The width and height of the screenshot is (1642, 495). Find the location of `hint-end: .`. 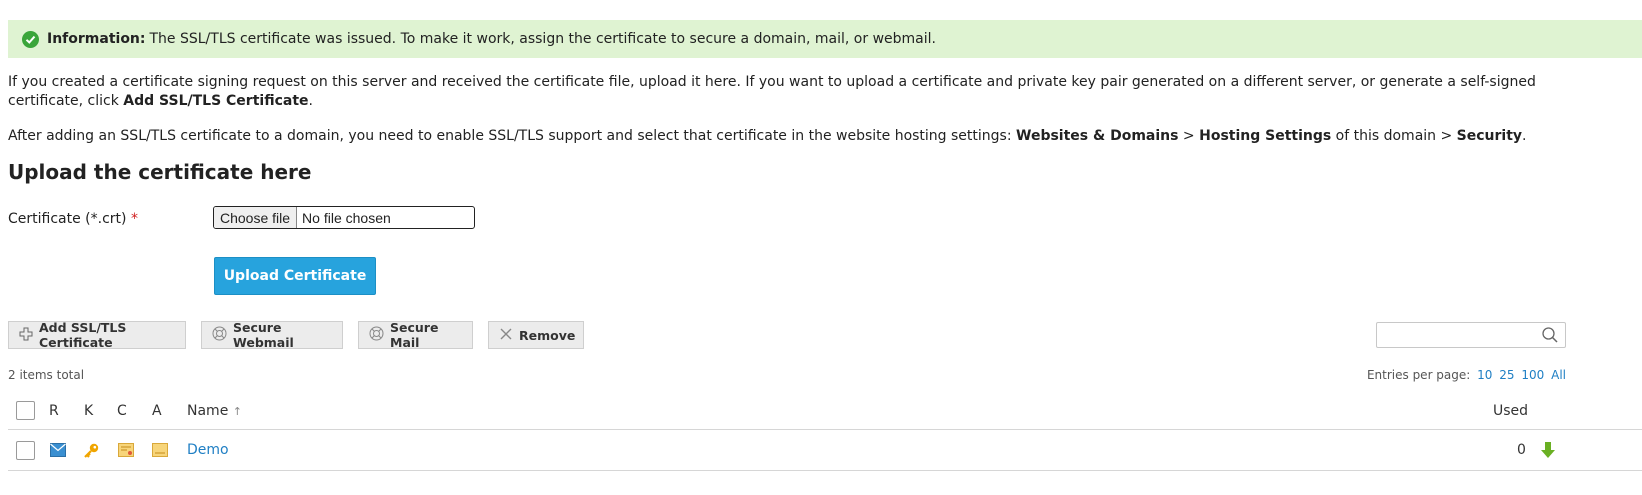

hint-end: . is located at coordinates (1524, 136).